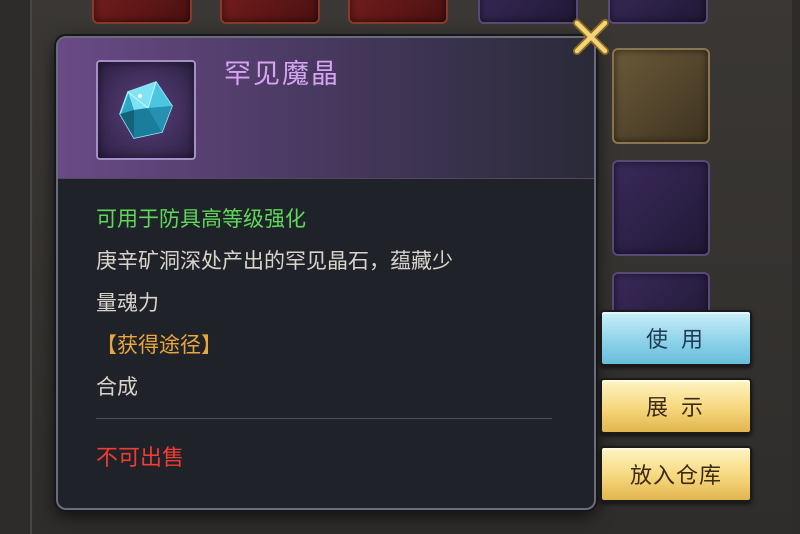 The height and width of the screenshot is (534, 800). What do you see at coordinates (140, 458) in the screenshot?
I see `sale-status: 不可出售` at bounding box center [140, 458].